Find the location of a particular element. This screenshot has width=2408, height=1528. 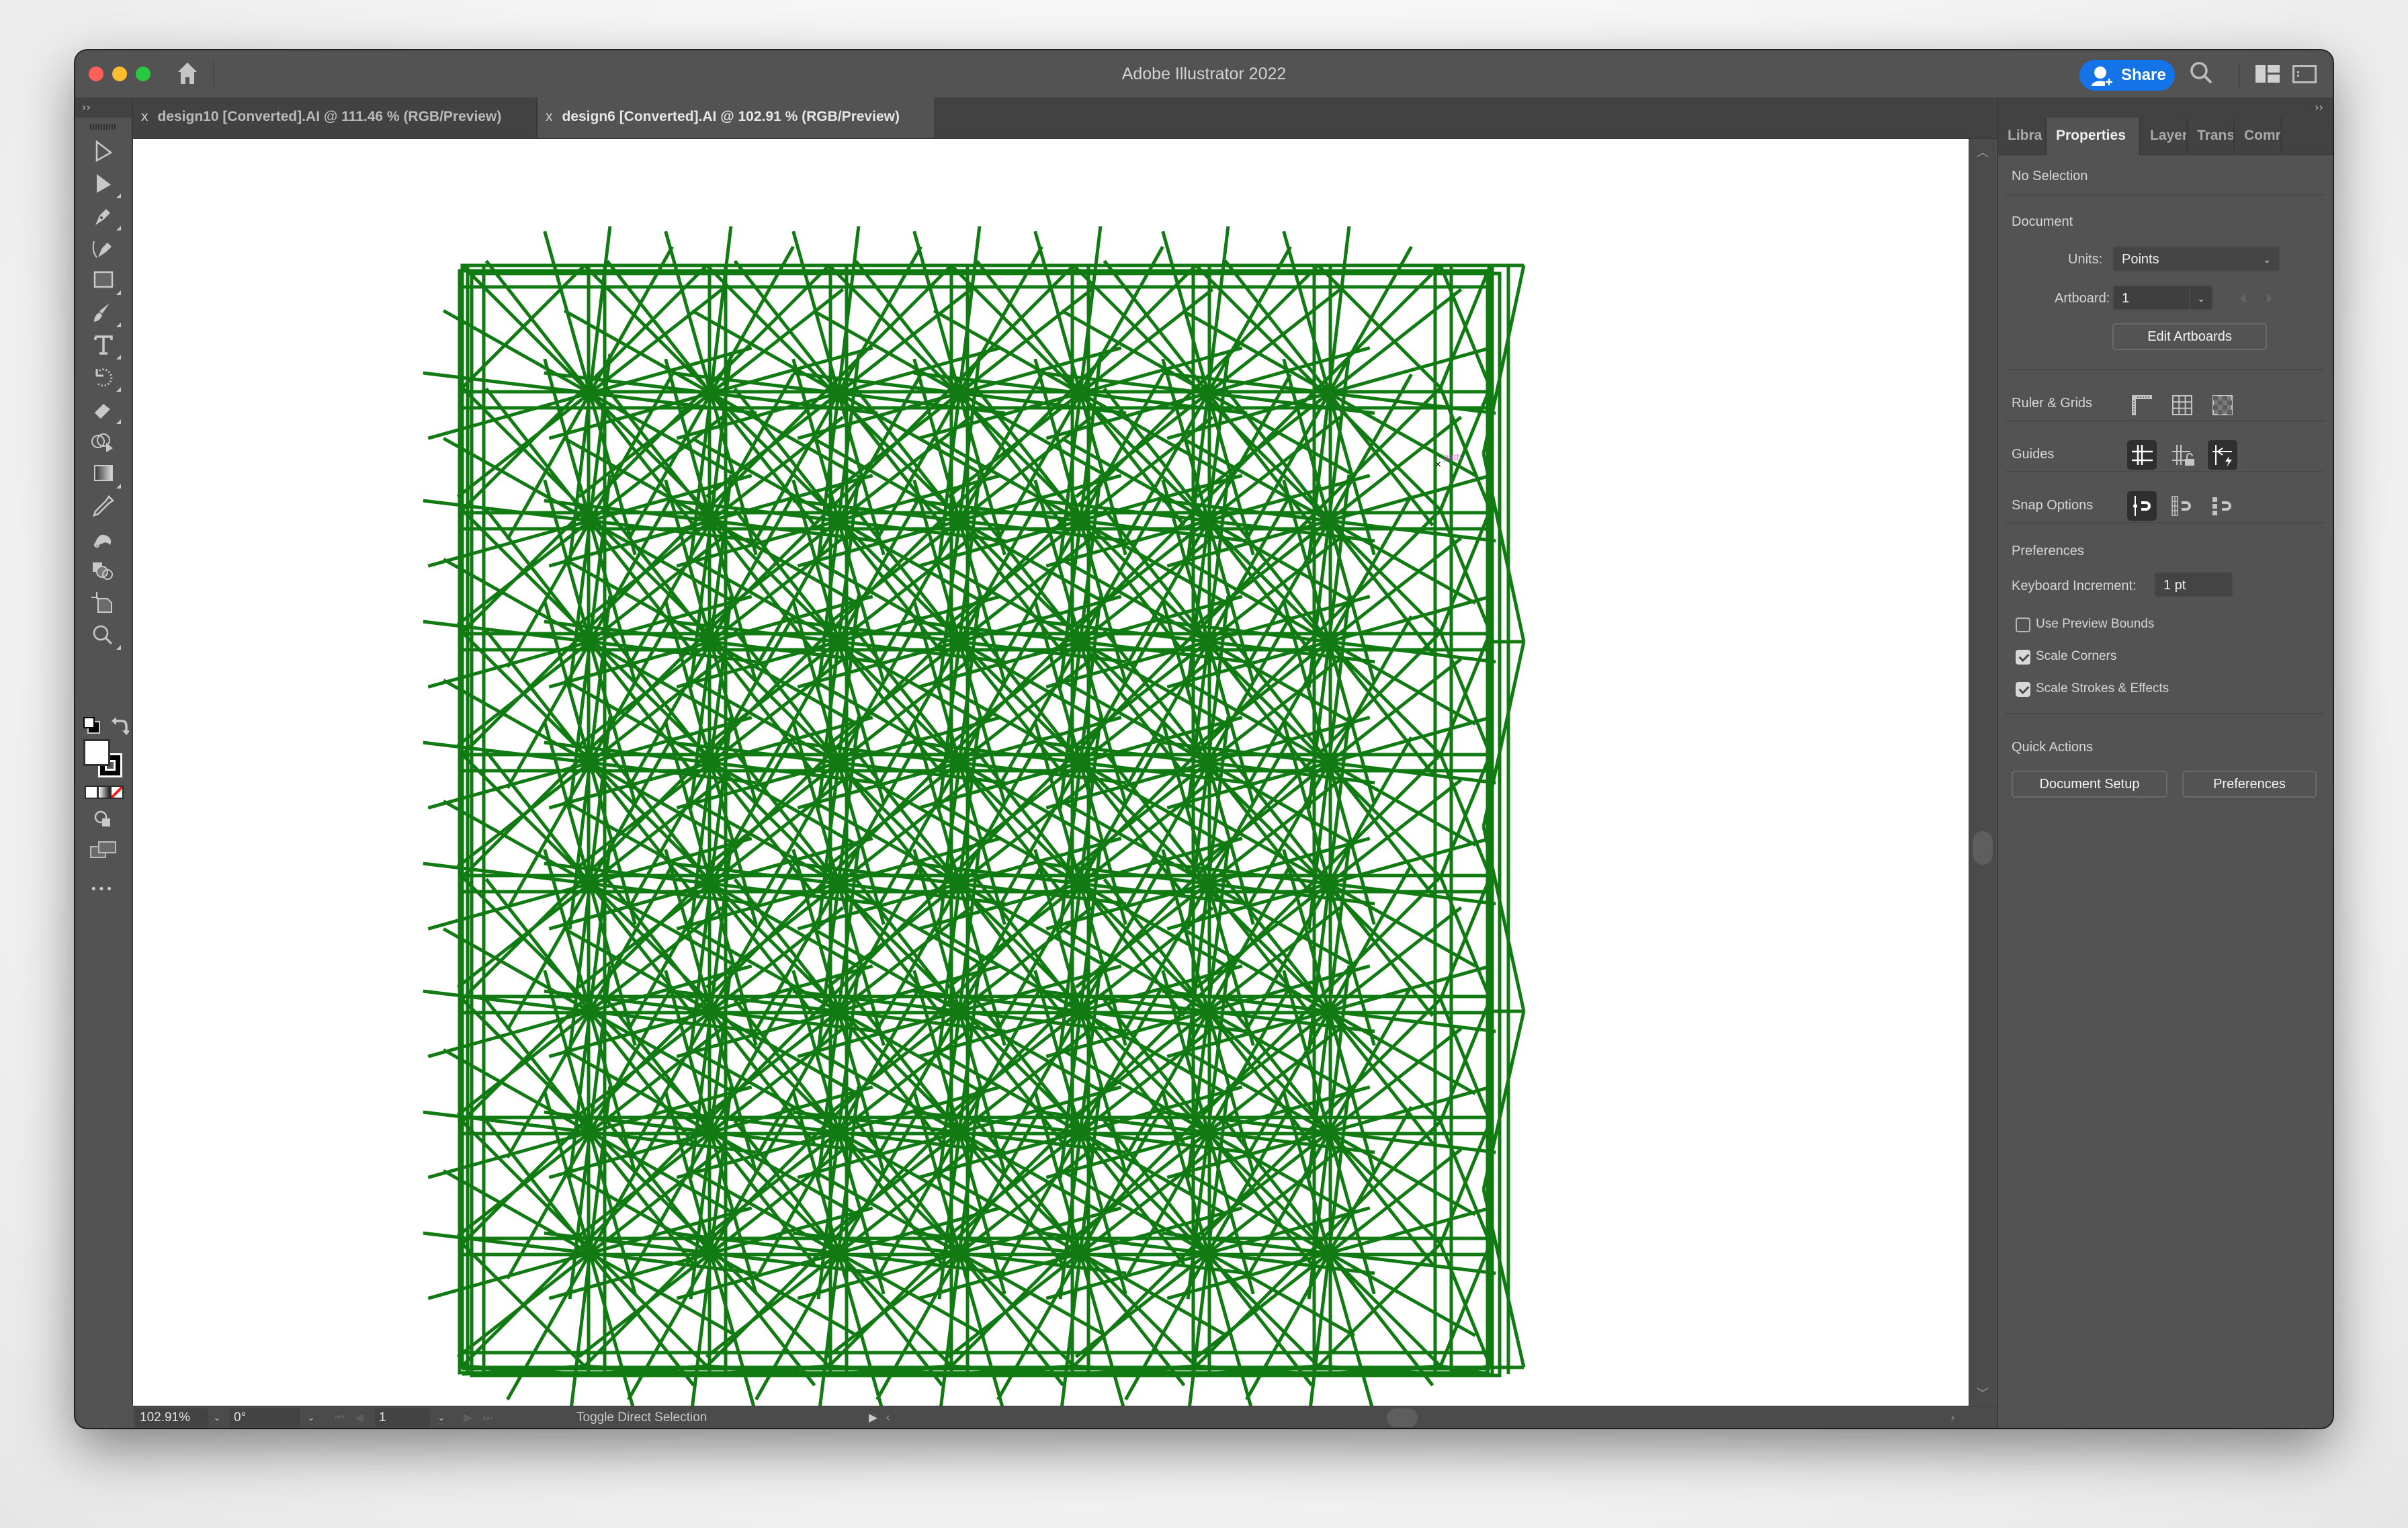

horizontal-scroll-thumb is located at coordinates (1402, 1417).